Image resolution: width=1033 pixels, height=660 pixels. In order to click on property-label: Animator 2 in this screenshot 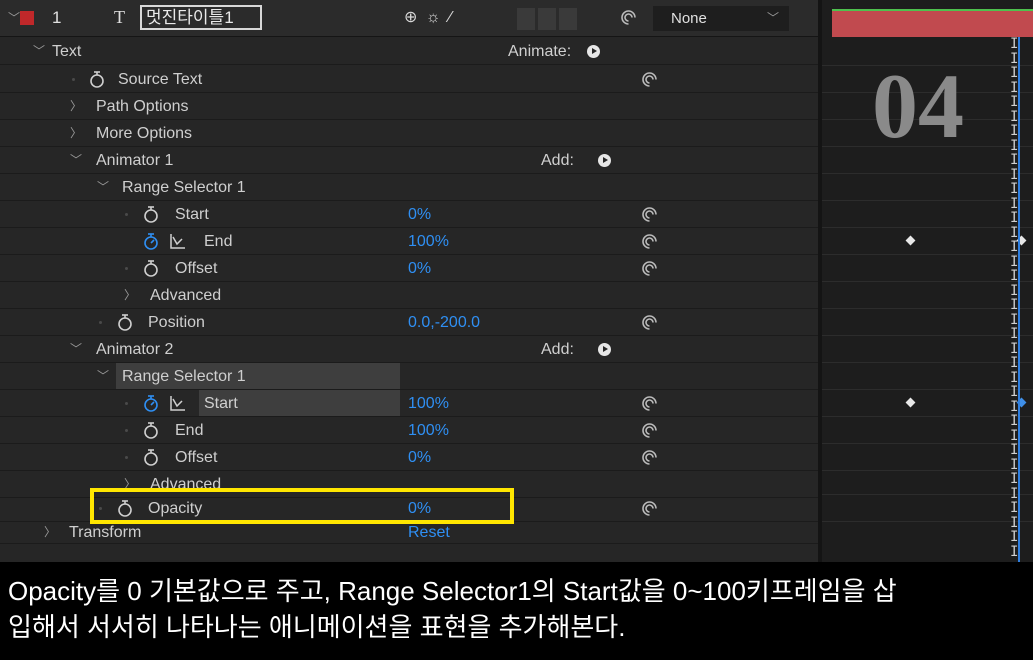, I will do `click(135, 349)`.